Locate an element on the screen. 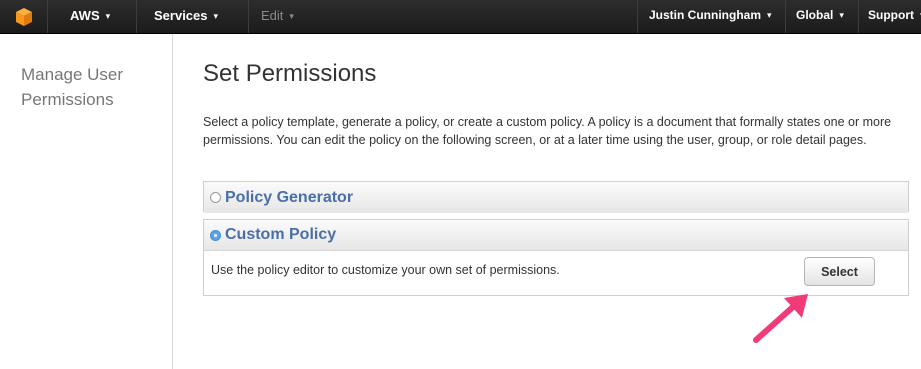 The width and height of the screenshot is (921, 369). support-menu-label: Support is located at coordinates (891, 15).